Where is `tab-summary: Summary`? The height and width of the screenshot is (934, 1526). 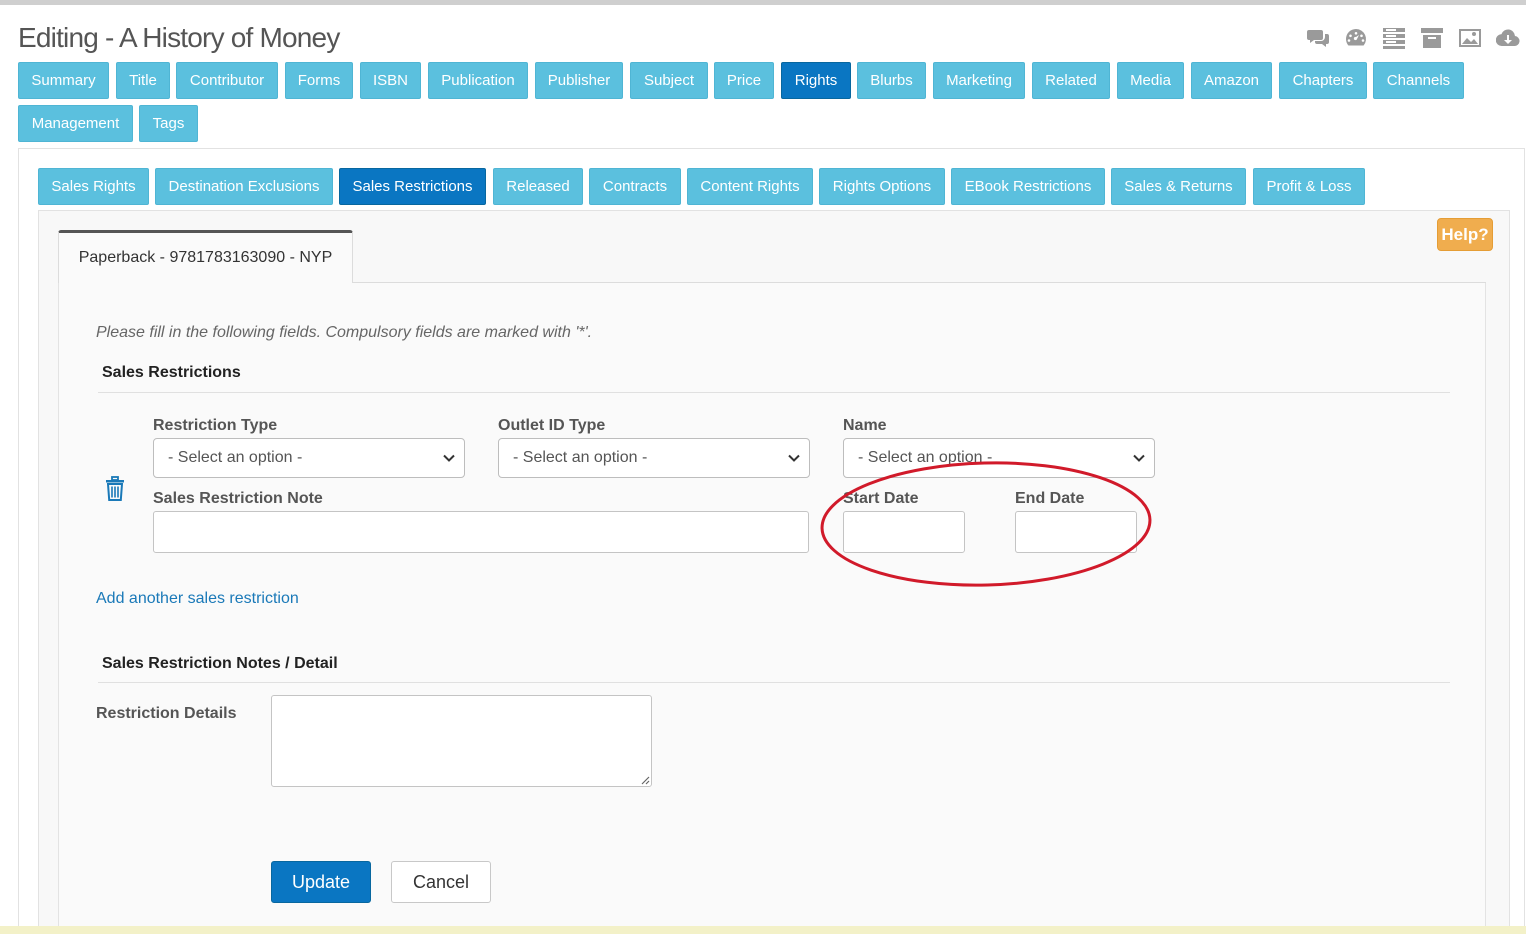 tab-summary: Summary is located at coordinates (63, 80).